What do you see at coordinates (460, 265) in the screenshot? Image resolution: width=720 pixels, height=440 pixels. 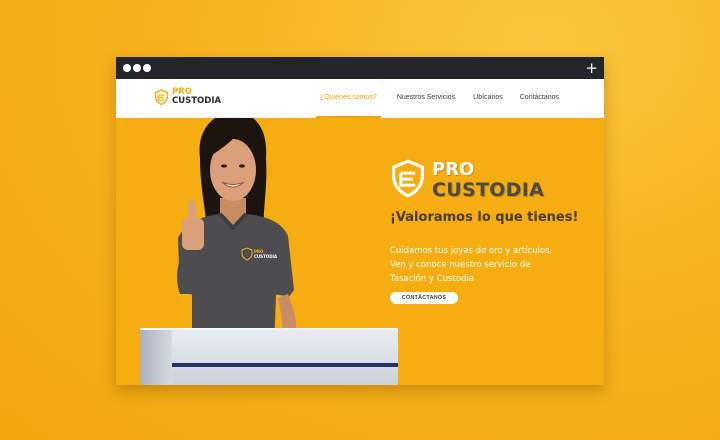 I see `hero-description-line: Ven y conoce nuestro servicio de` at bounding box center [460, 265].